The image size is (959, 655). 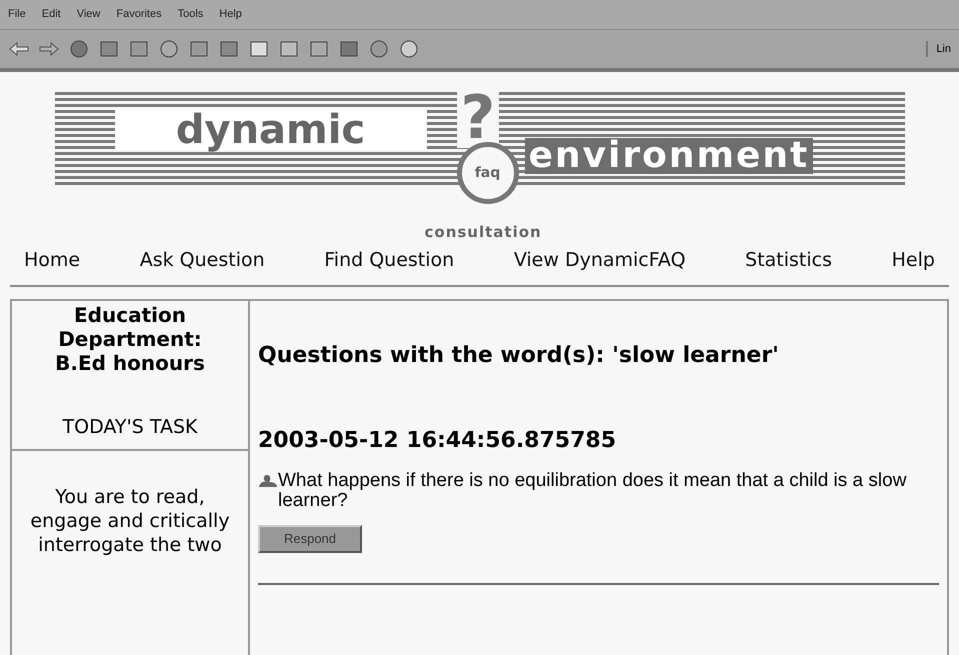 I want to click on menu-item: Help, so click(x=230, y=14).